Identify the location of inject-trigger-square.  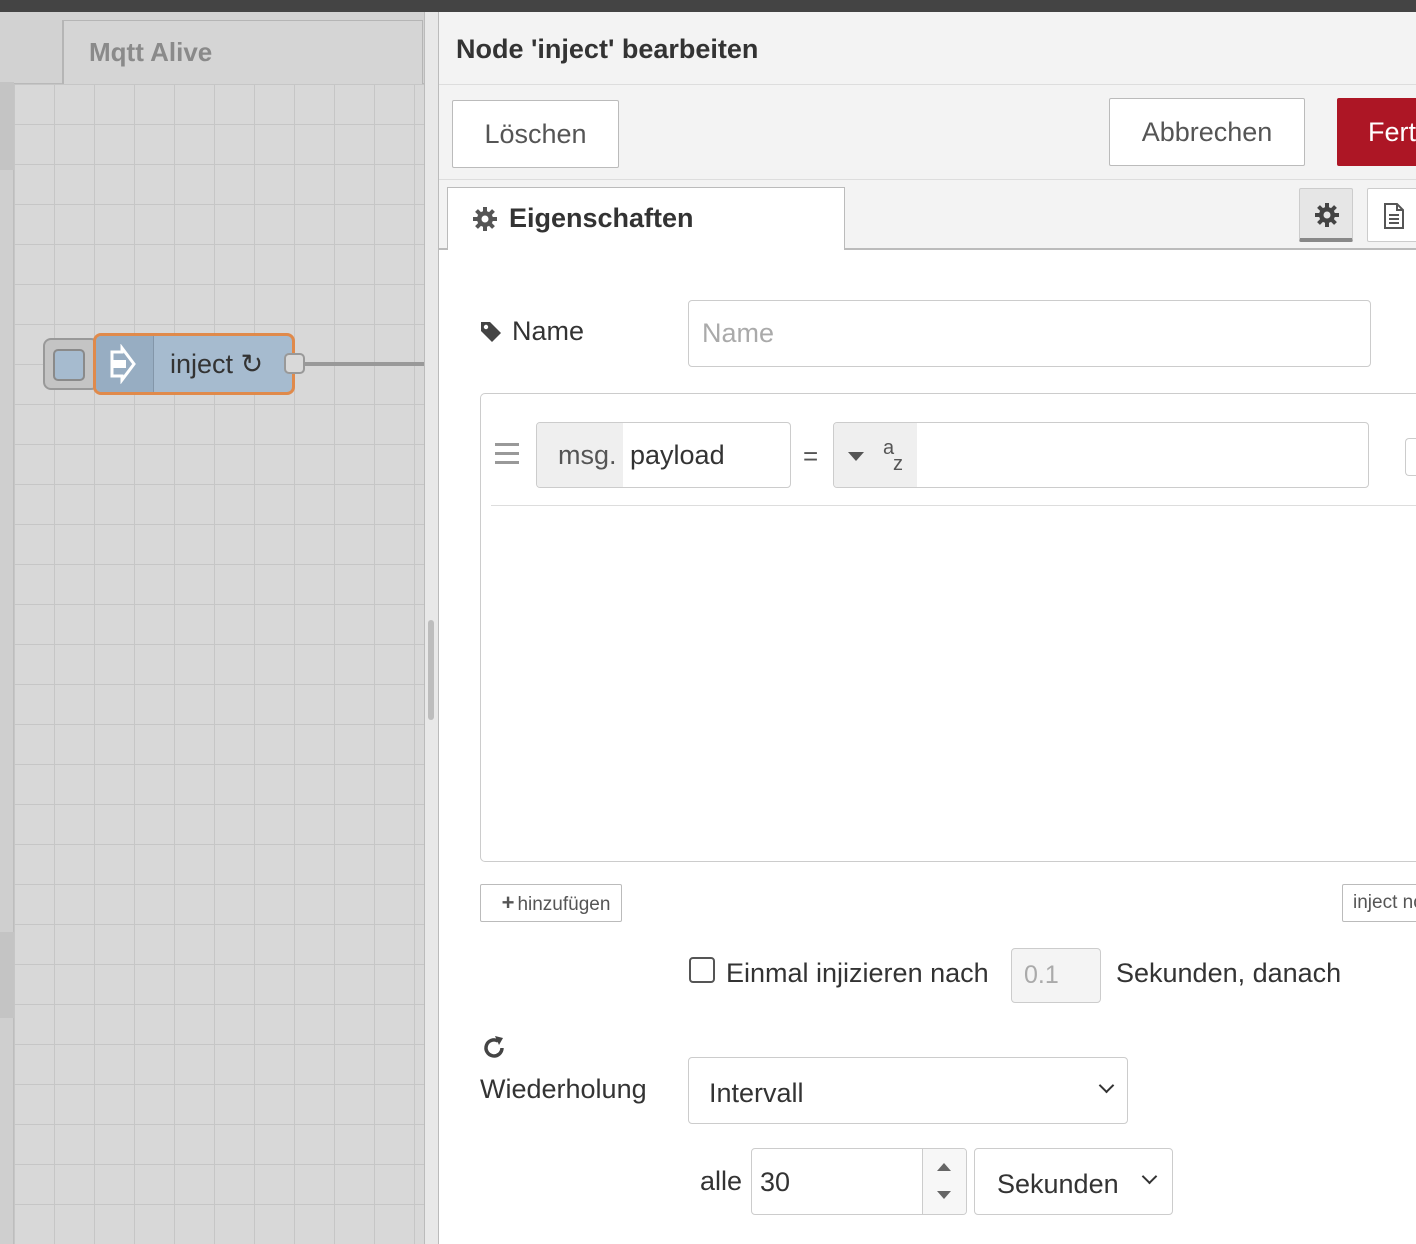
(69, 365).